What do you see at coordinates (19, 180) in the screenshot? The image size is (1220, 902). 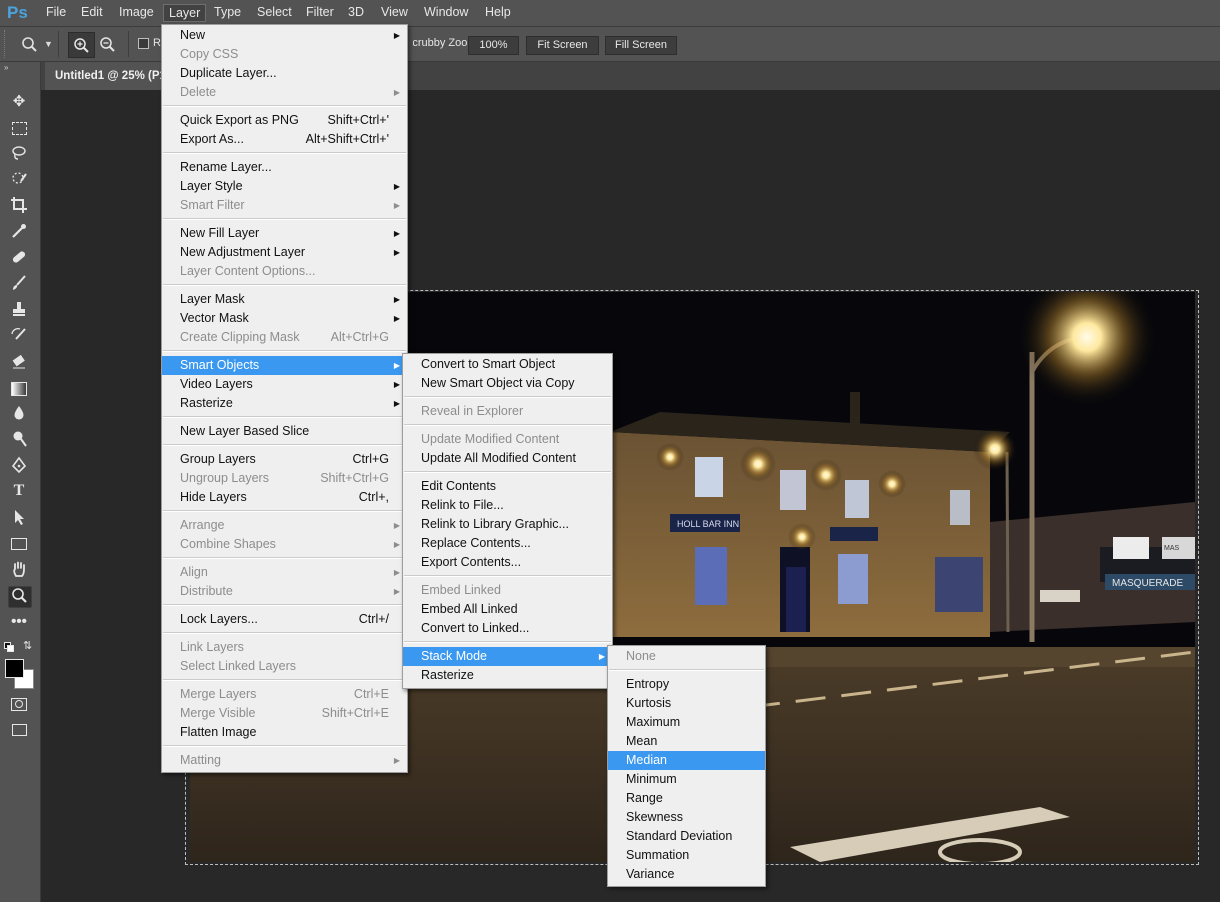 I see `quick-selection-tool-icon` at bounding box center [19, 180].